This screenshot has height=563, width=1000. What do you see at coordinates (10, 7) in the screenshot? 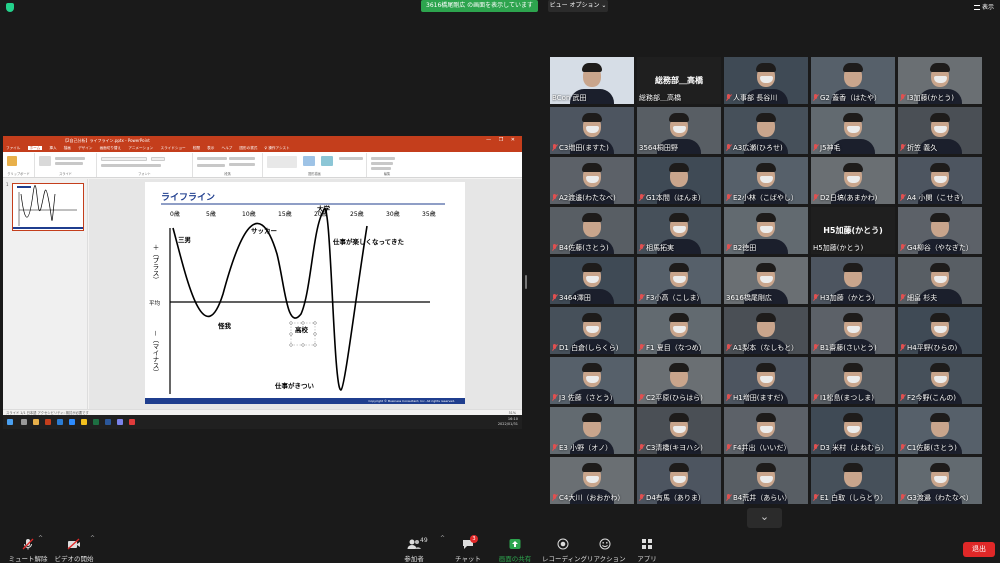
I see `security-shield-icon` at bounding box center [10, 7].